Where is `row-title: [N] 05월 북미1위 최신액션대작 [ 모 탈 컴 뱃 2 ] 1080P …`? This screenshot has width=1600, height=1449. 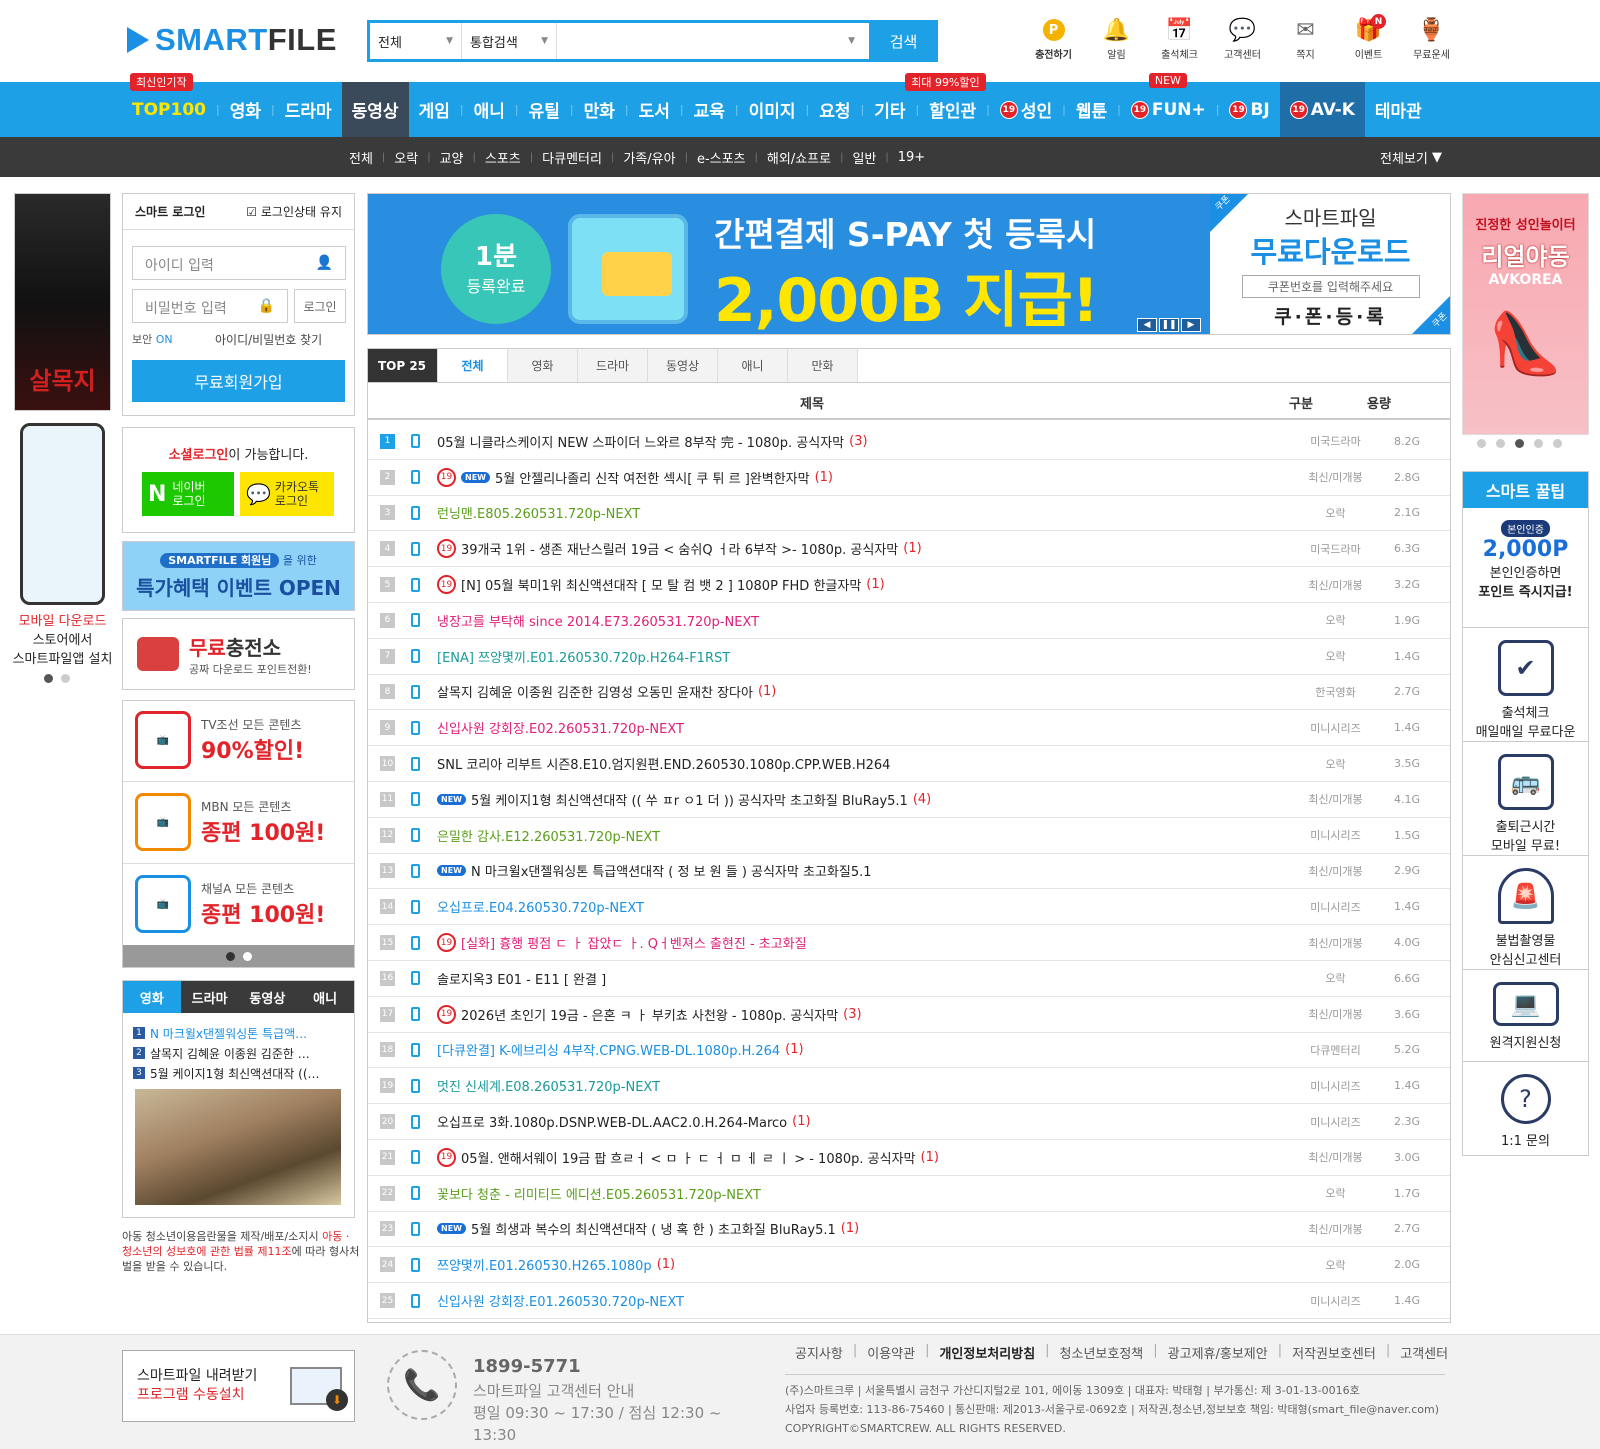 row-title: [N] 05월 북미1위 최신액션대작 [ 모 탈 컴 뱃 2 ] 1080P … is located at coordinates (661, 584).